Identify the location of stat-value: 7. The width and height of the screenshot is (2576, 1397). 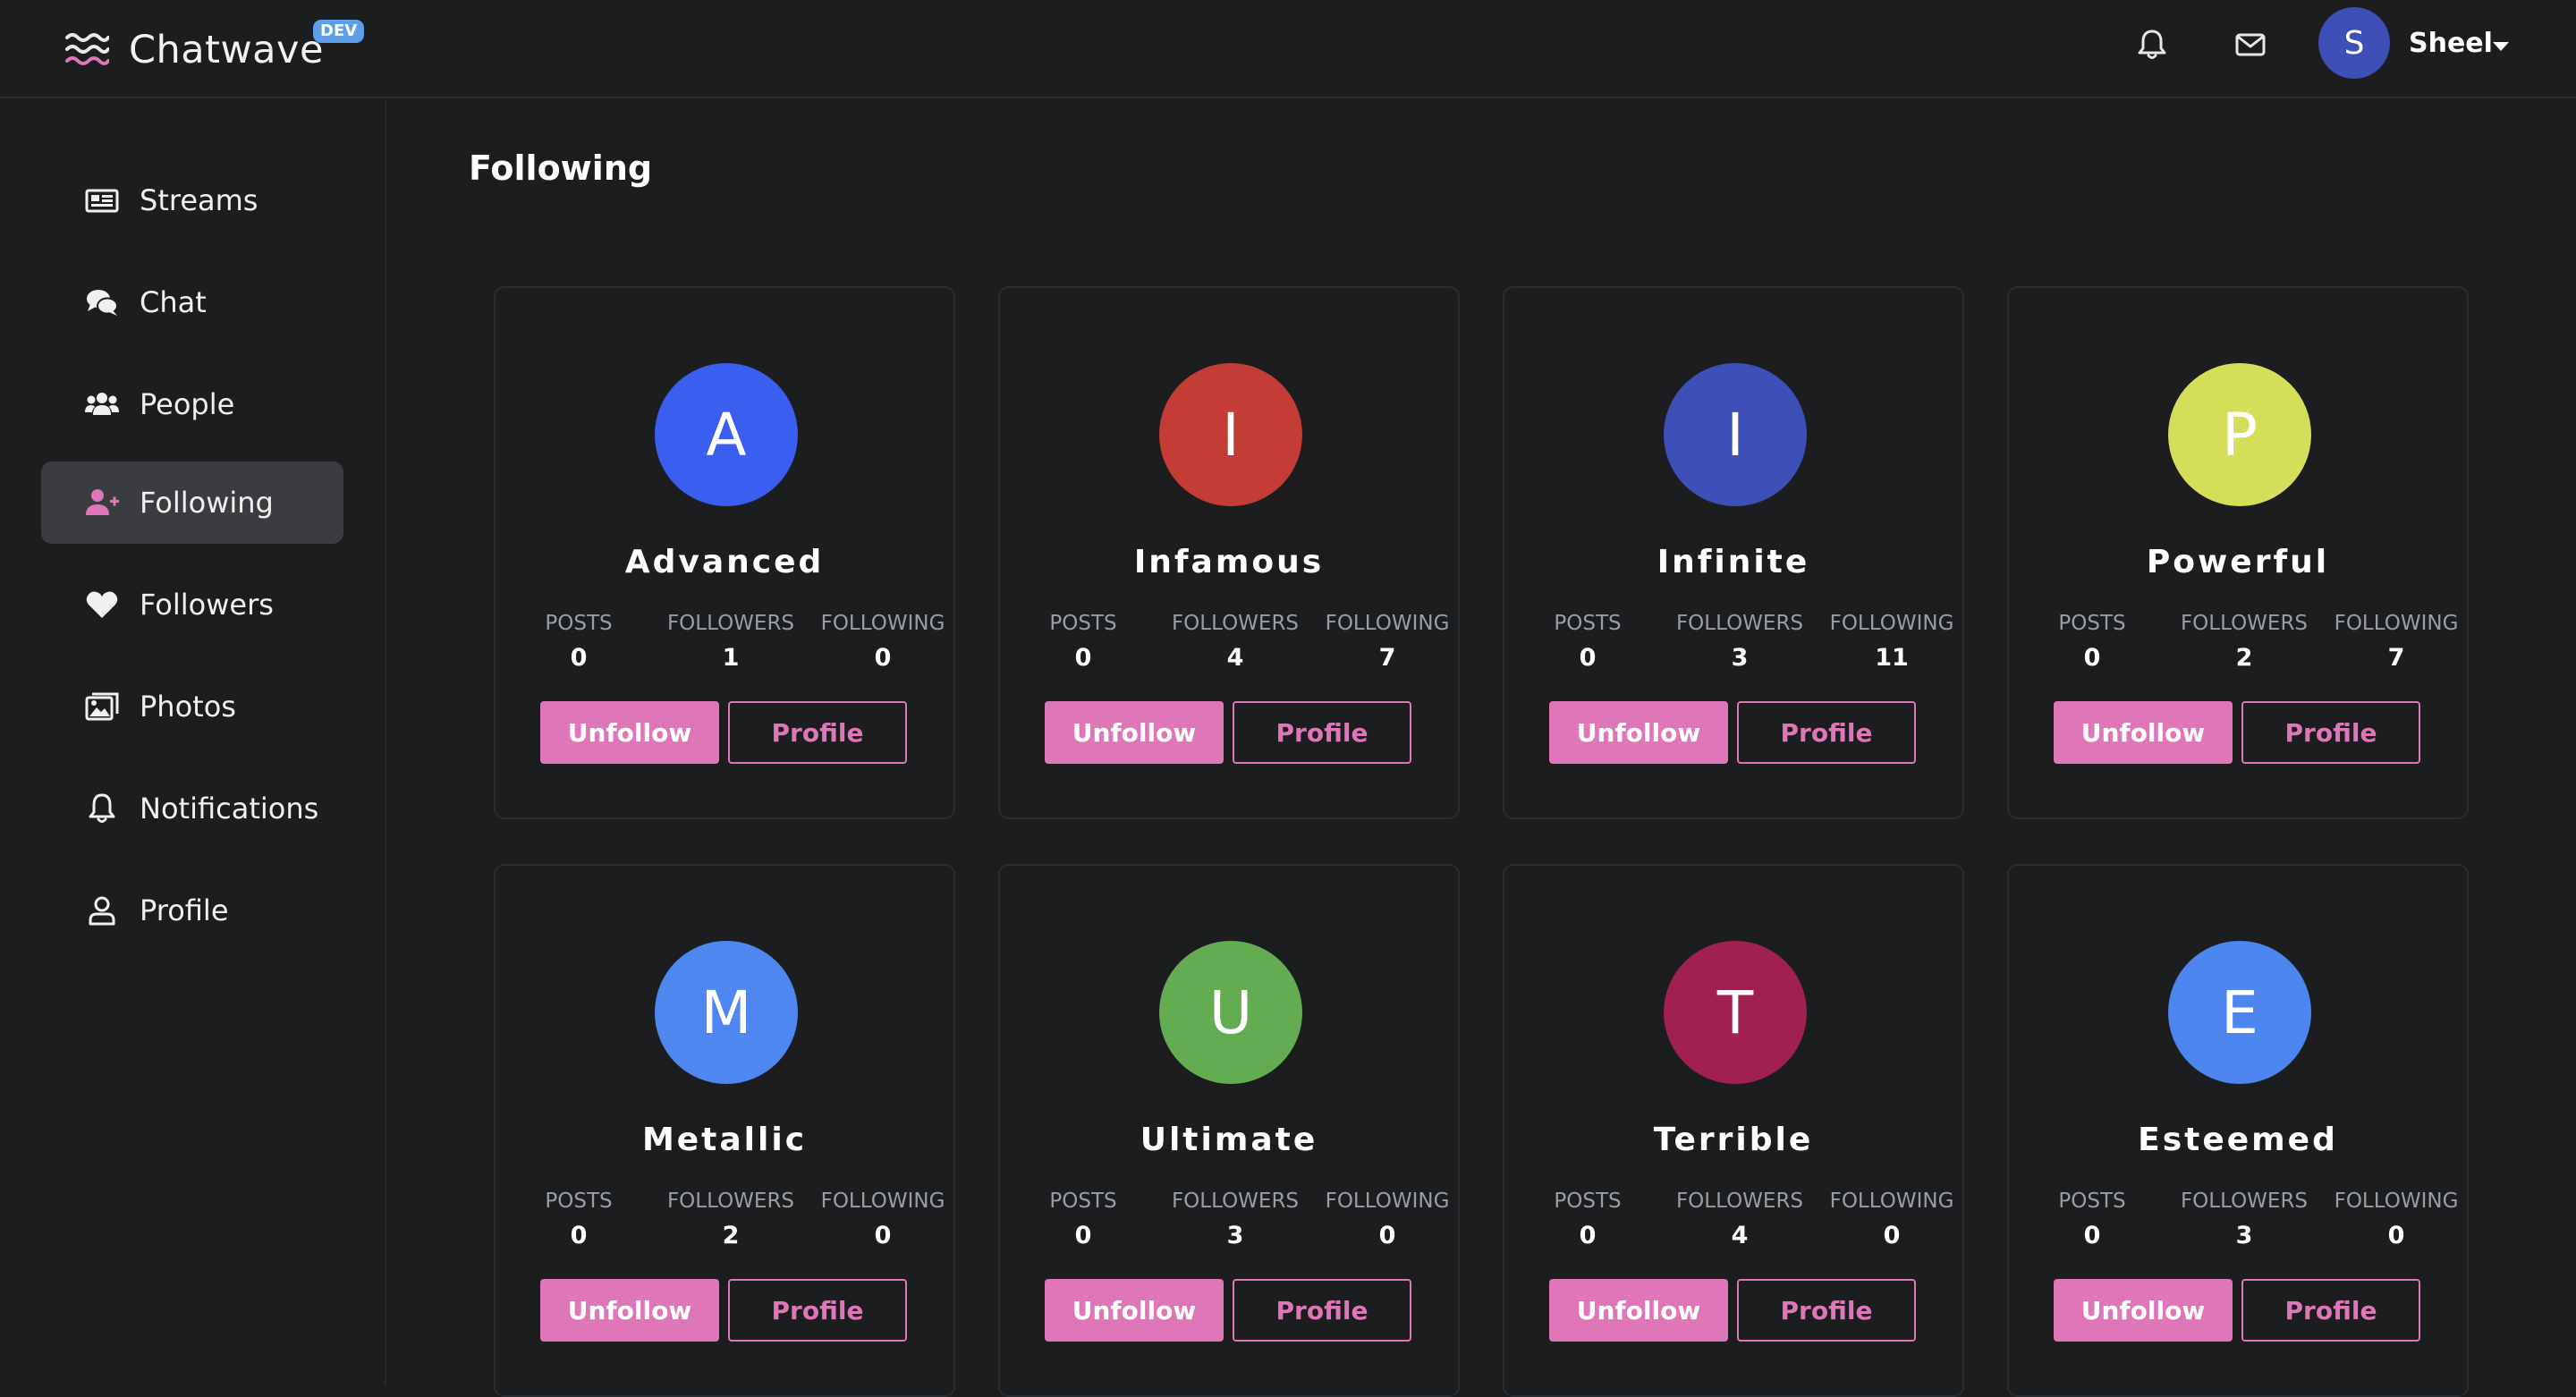
(1387, 658).